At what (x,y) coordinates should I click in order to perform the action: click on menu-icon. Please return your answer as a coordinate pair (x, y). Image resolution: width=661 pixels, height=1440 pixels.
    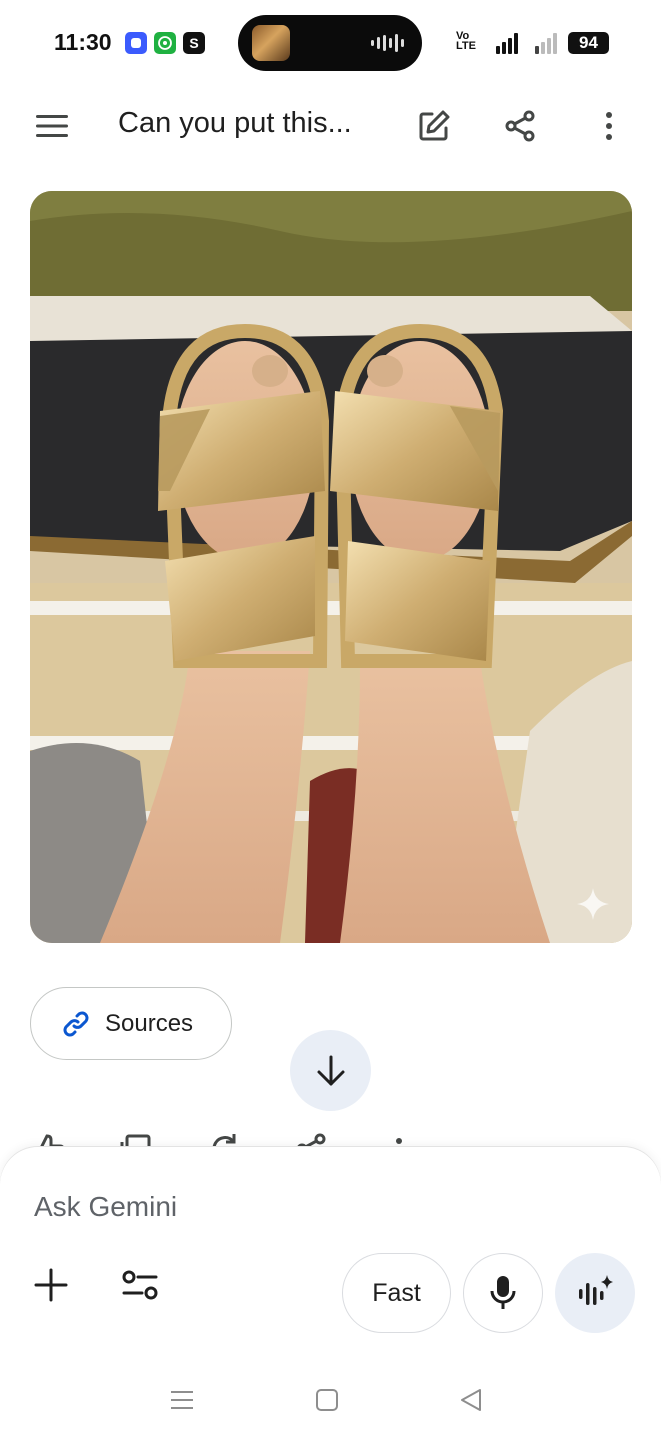
    Looking at the image, I should click on (52, 126).